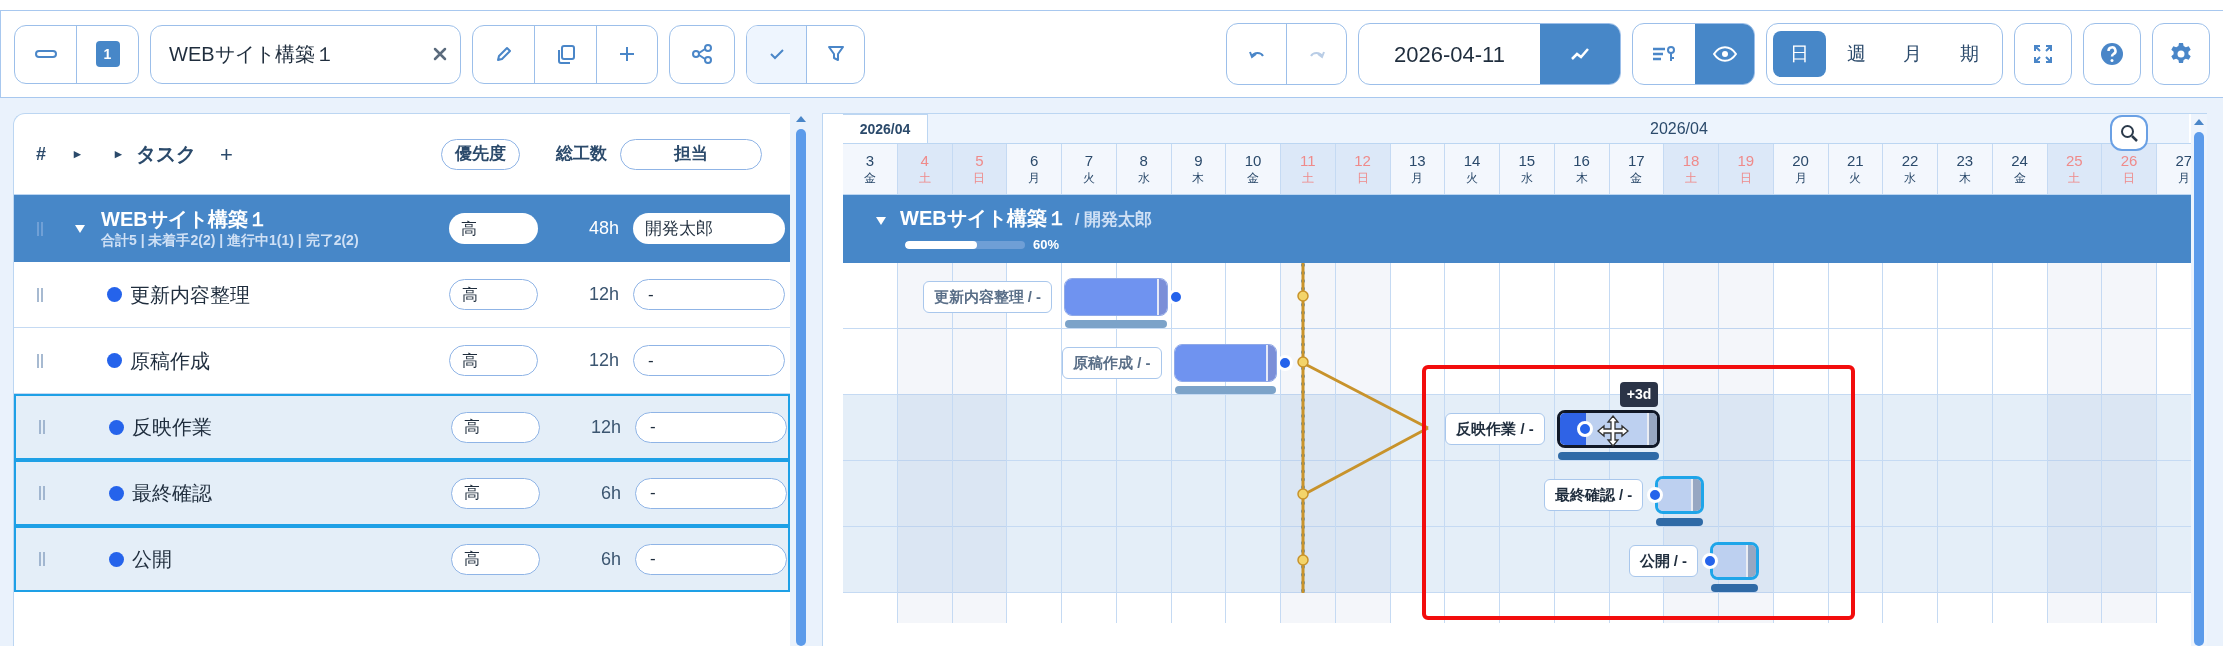 The width and height of the screenshot is (2223, 646). What do you see at coordinates (1734, 588) in the screenshot?
I see `bar-baseline` at bounding box center [1734, 588].